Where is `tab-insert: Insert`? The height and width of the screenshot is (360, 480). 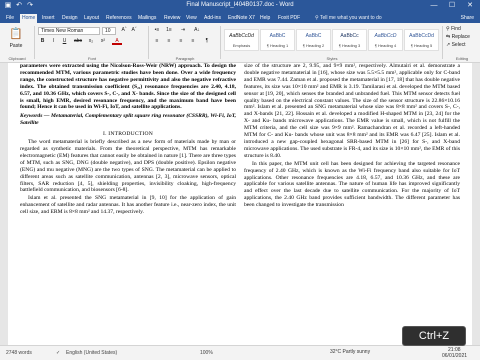 tab-insert: Insert is located at coordinates (48, 18).